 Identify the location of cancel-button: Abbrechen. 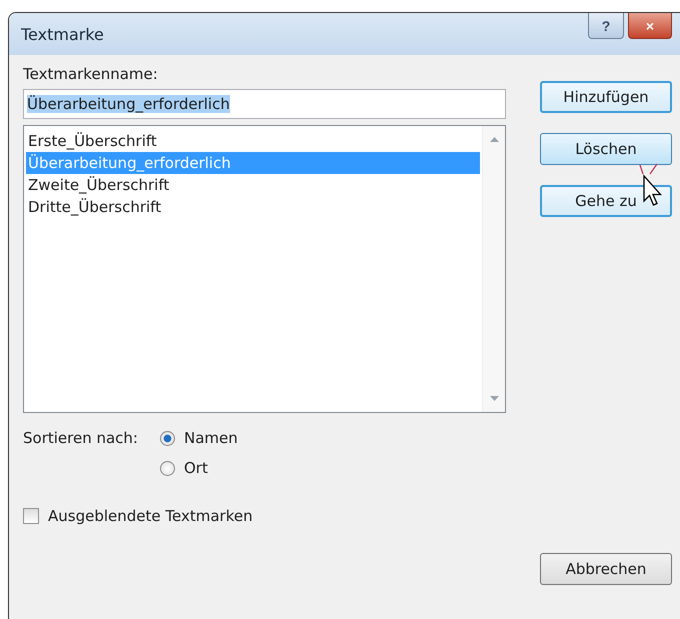
(606, 569).